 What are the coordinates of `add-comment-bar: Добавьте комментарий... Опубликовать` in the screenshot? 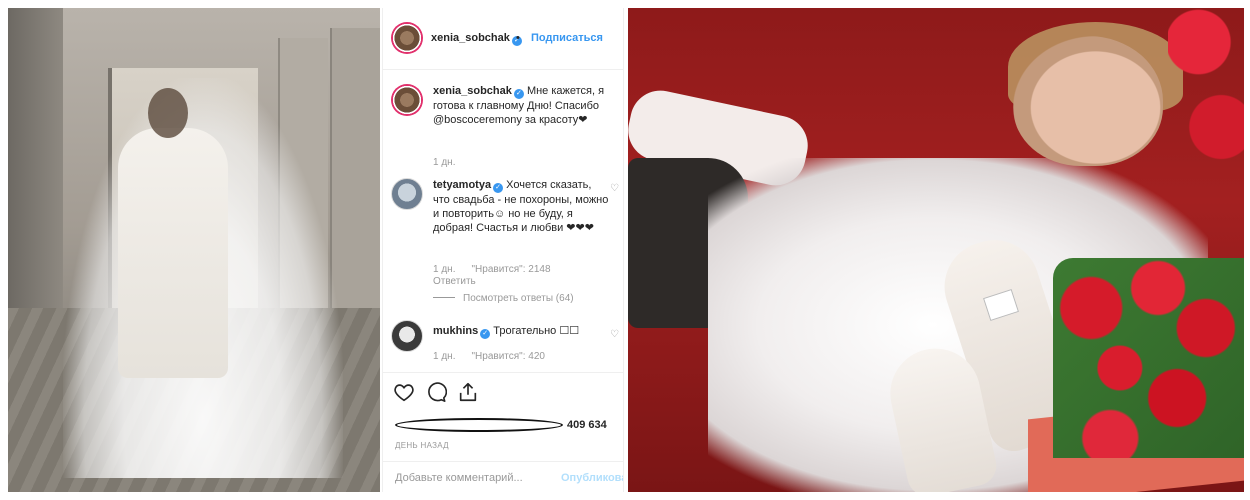 It's located at (503, 476).